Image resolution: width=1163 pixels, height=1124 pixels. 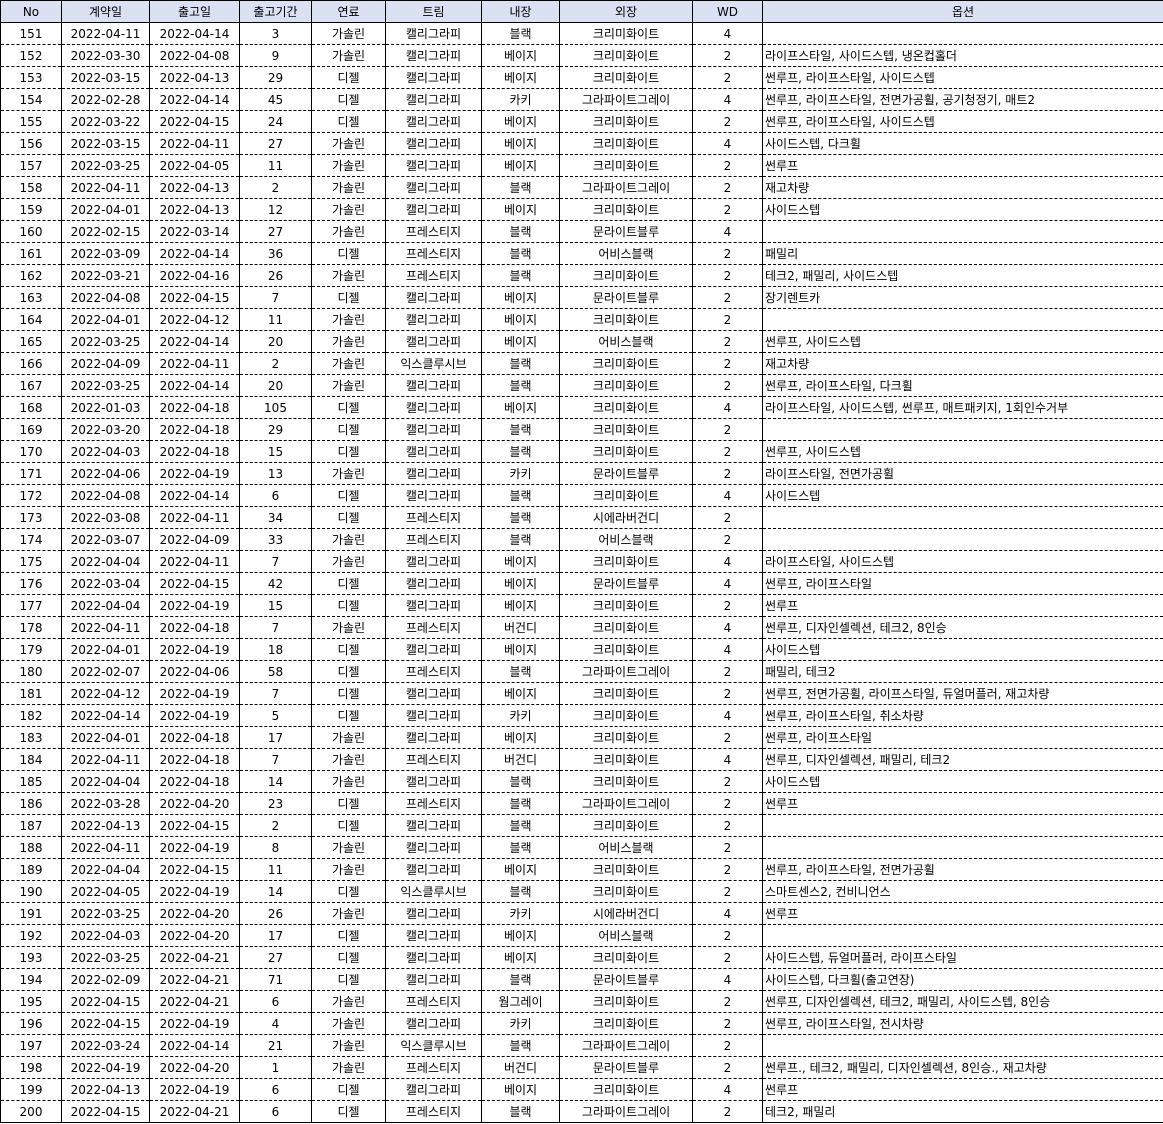 I want to click on cell-options: 장기렌트카, so click(x=962, y=297).